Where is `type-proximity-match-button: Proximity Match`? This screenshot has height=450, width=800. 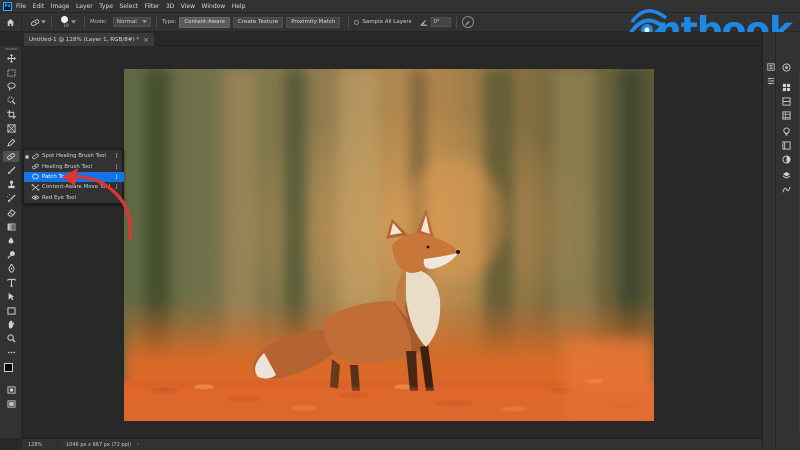
type-proximity-match-button: Proximity Match is located at coordinates (313, 22).